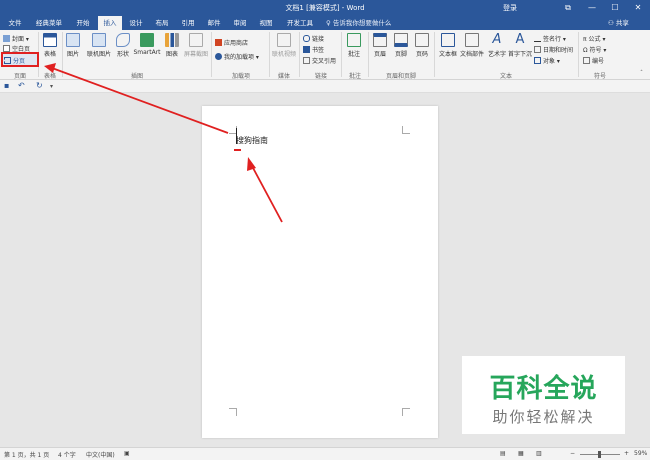 The image size is (650, 460). I want to click on watermark-title: 百科全说, so click(543, 389).